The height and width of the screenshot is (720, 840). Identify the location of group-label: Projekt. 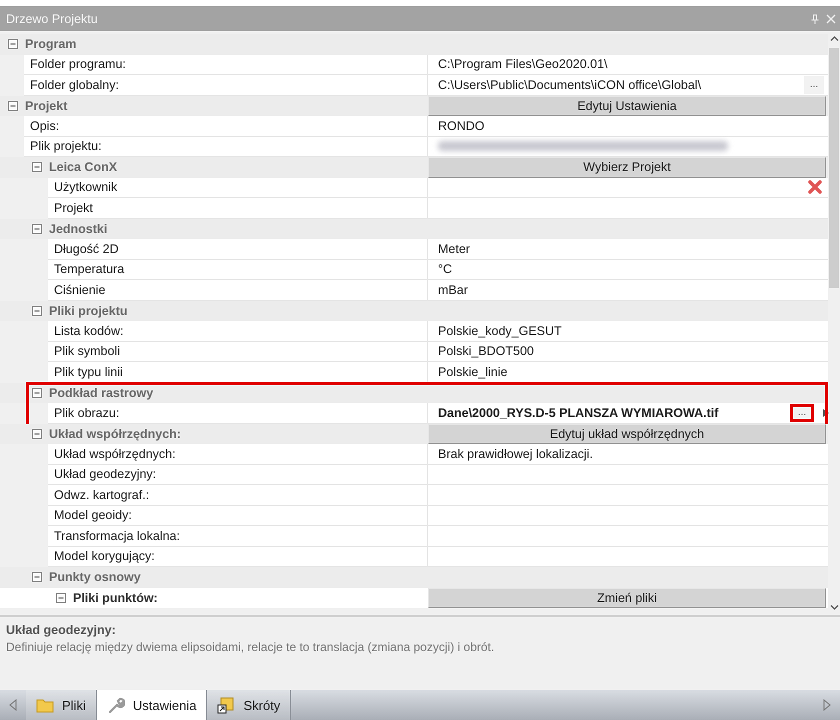
(46, 105).